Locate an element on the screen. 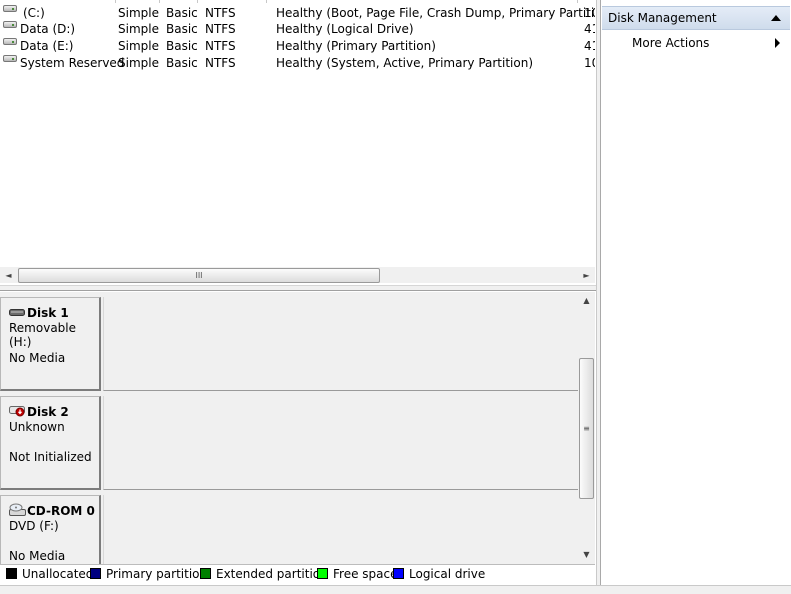  disk-label-cdrom-0: CD-ROM 0 DVD (F:) No Media is located at coordinates (50, 529).